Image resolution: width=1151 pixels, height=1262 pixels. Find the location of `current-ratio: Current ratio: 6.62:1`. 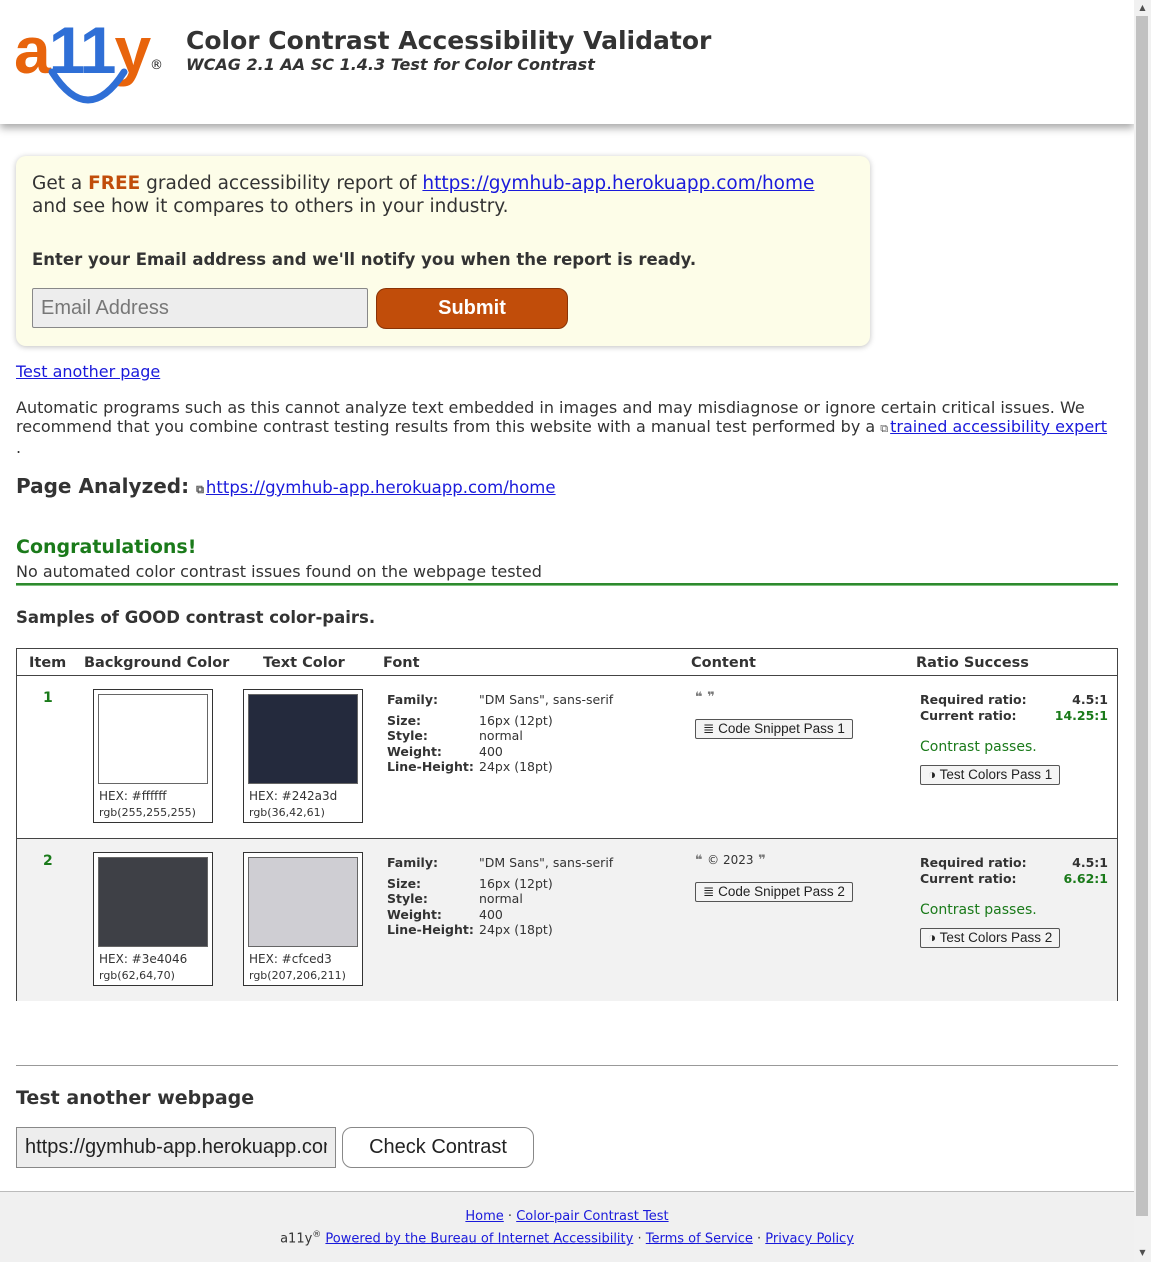

current-ratio: Current ratio: 6.62:1 is located at coordinates (1014, 879).